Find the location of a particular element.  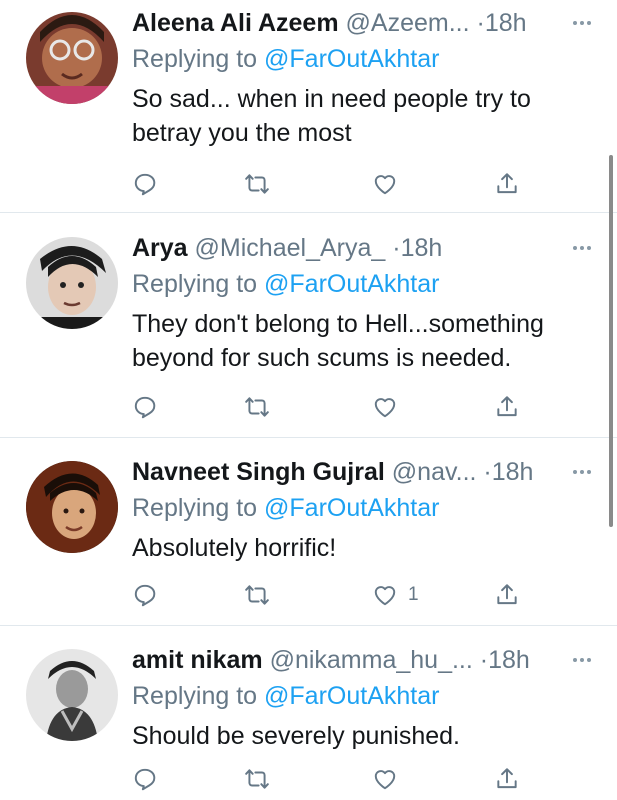

tweet-actions: 1 is located at coordinates (332, 595).